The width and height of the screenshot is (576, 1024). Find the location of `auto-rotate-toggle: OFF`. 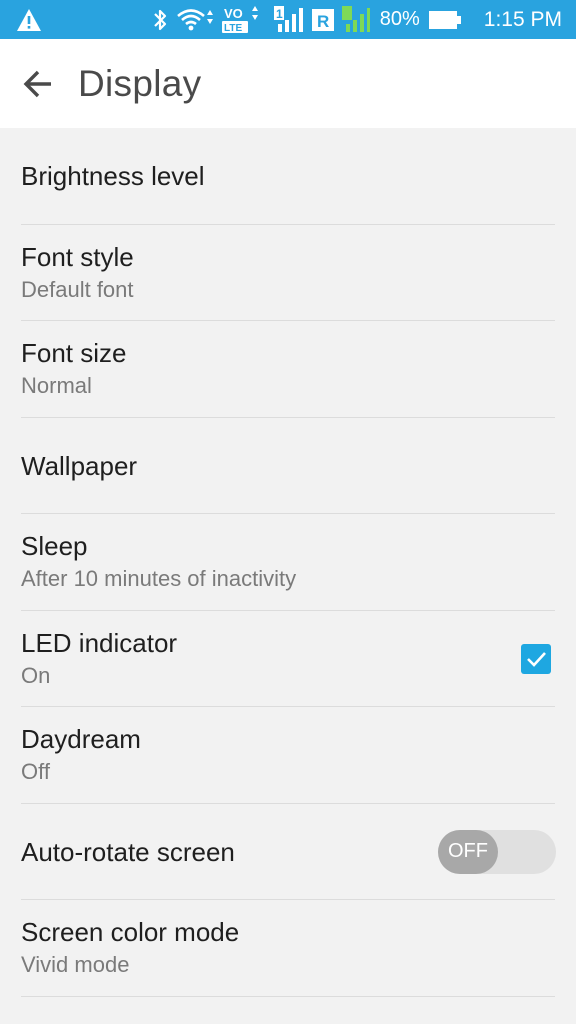

auto-rotate-toggle: OFF is located at coordinates (497, 851).